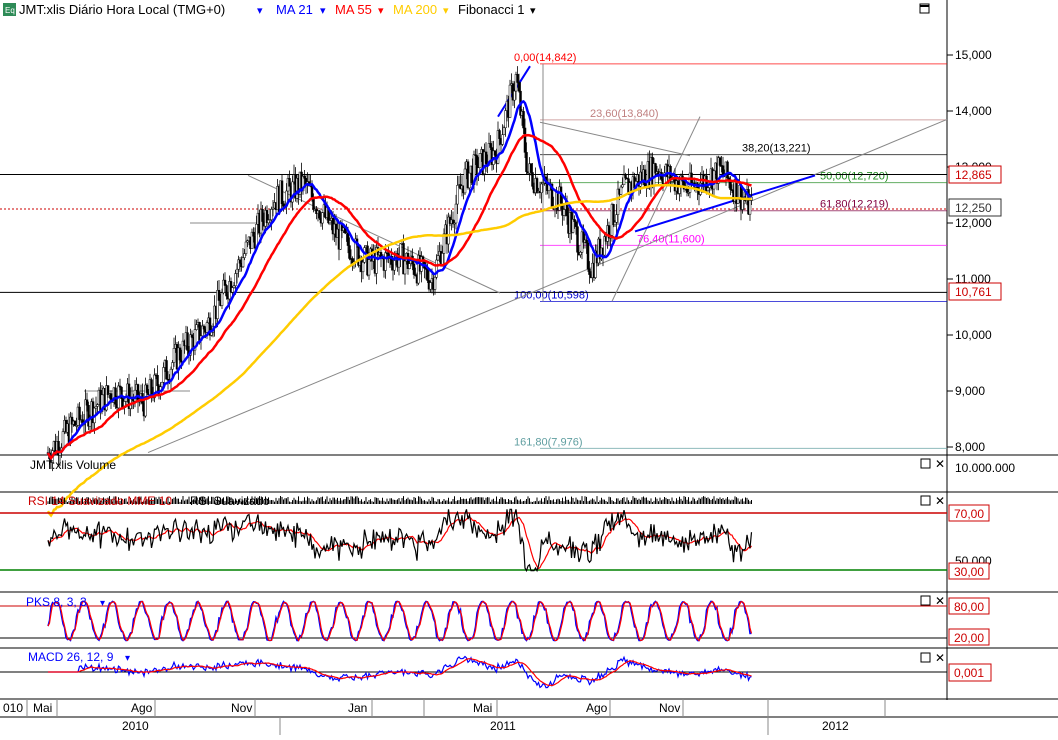  Describe the element at coordinates (491, 9) in the screenshot. I see `indicator-fibonacci: Fibonacci 1` at that location.